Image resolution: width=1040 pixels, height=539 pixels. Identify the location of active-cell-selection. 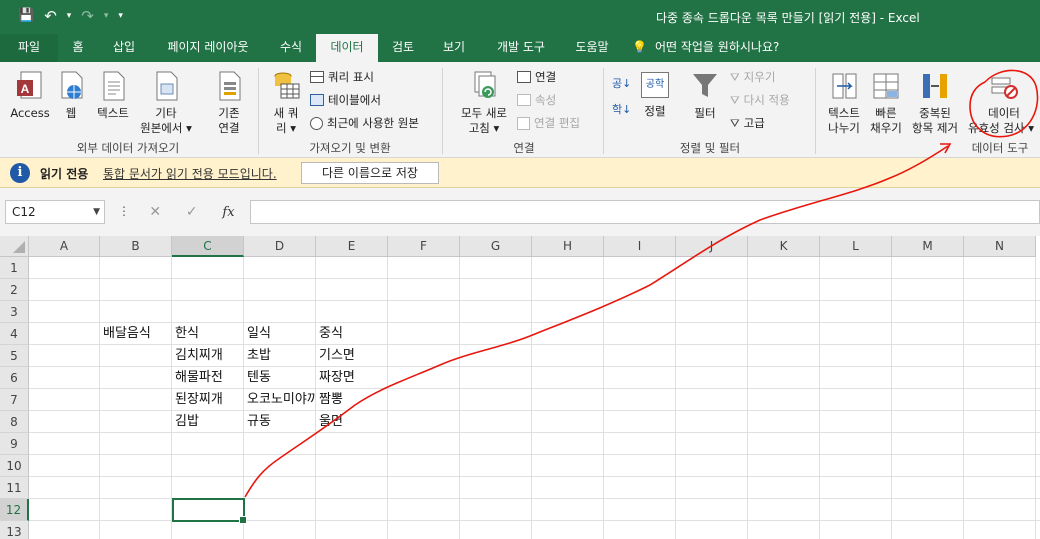
(209, 511).